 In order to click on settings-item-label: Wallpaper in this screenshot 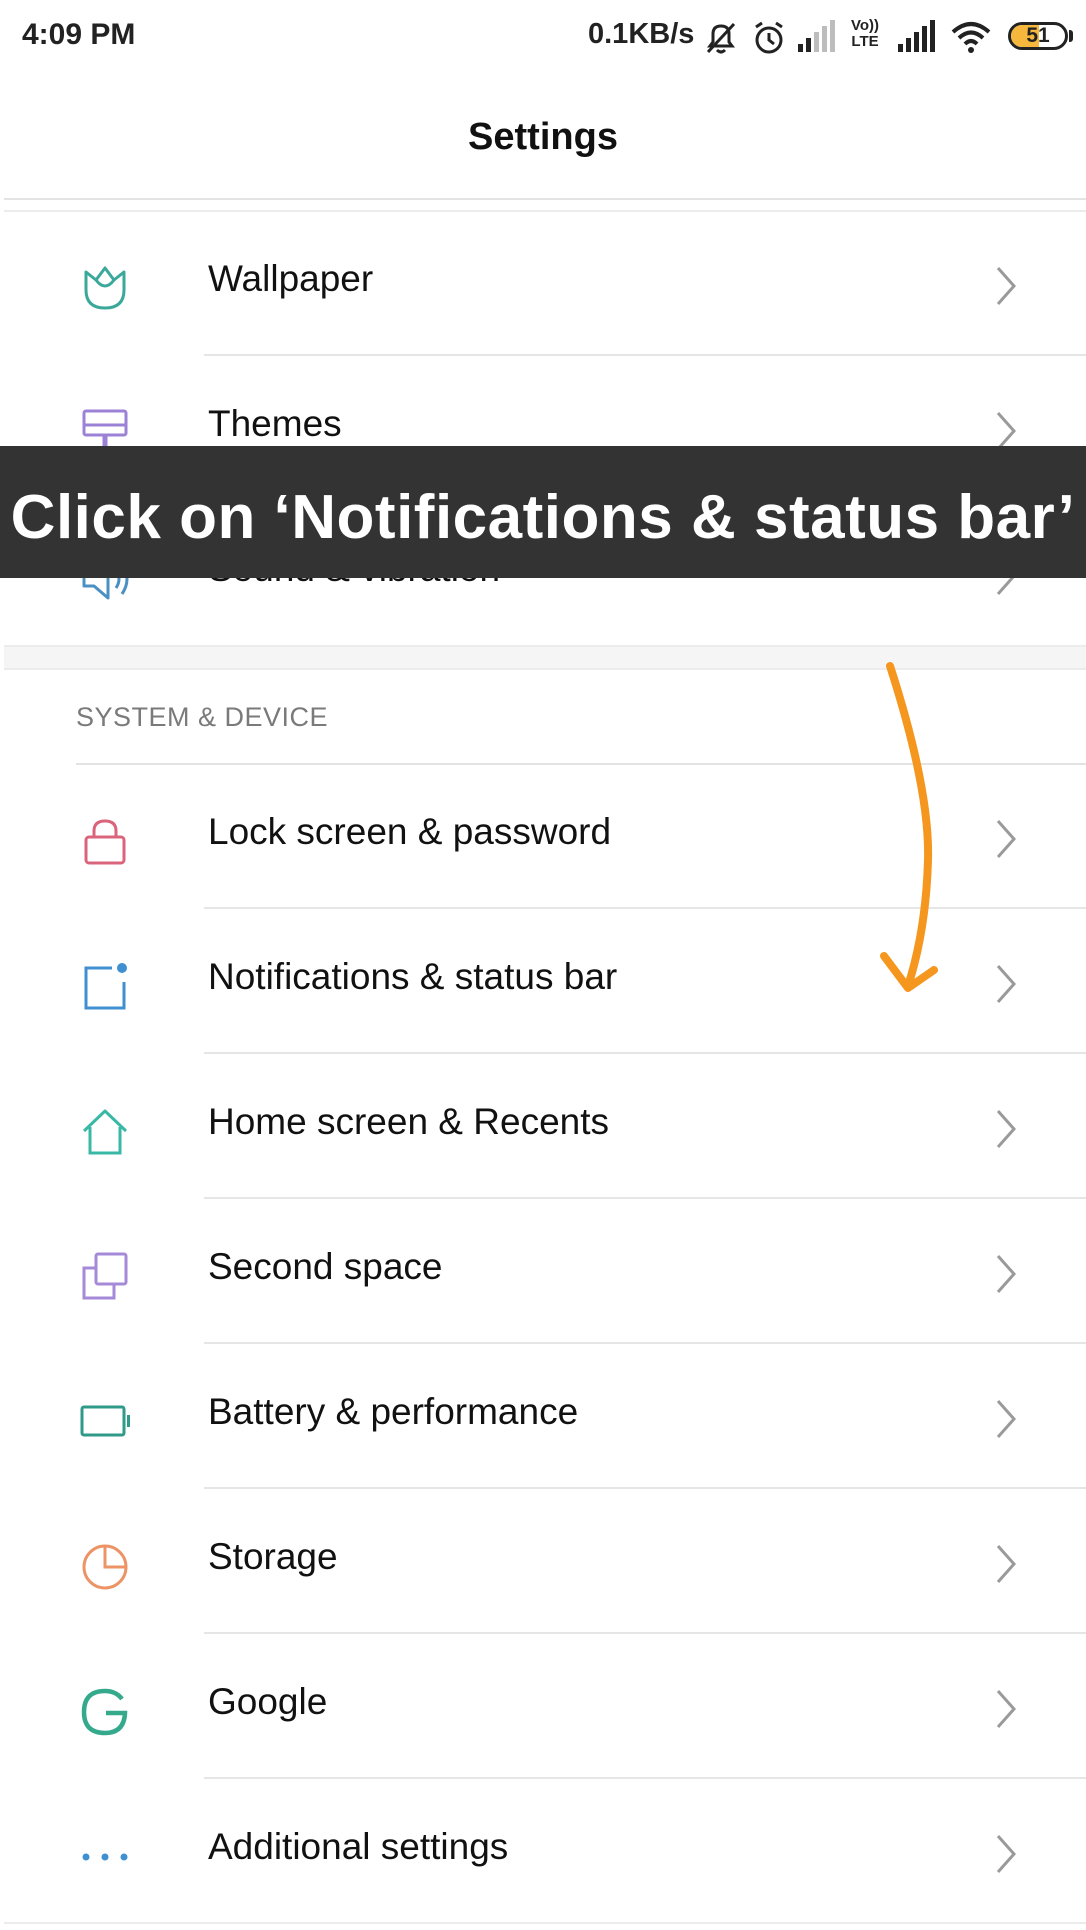, I will do `click(291, 278)`.